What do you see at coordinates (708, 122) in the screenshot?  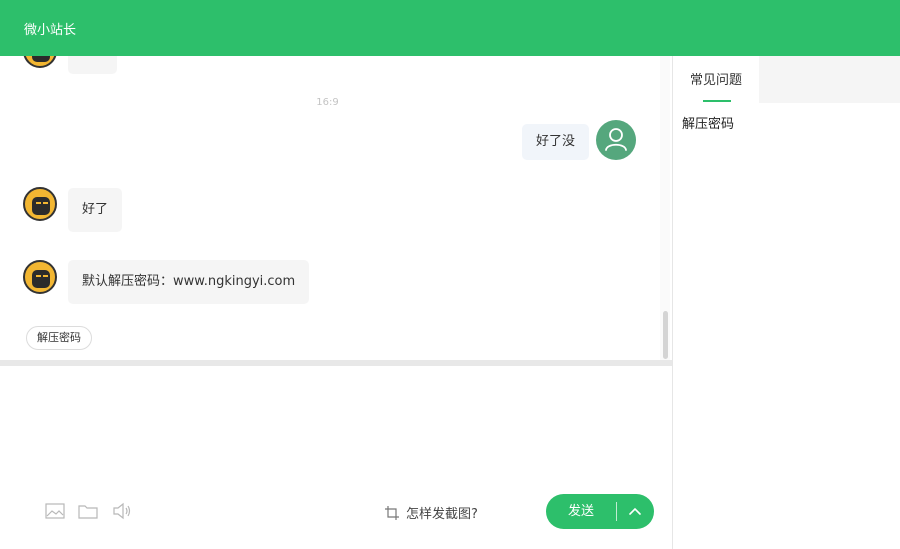 I see `faq-item: 解压密码` at bounding box center [708, 122].